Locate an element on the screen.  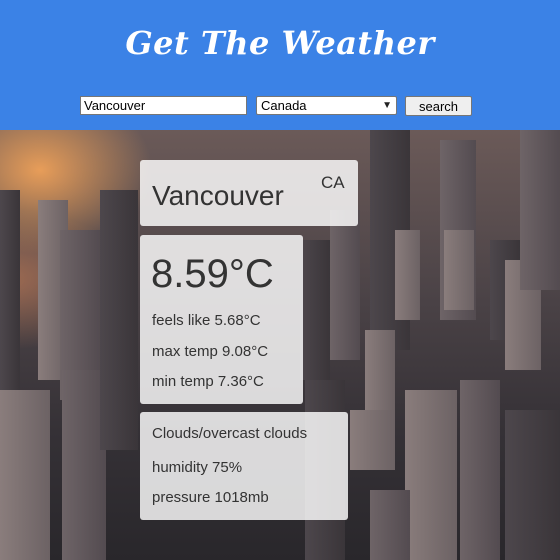
weather-description: Clouds/overcast clouds is located at coordinates (230, 433).